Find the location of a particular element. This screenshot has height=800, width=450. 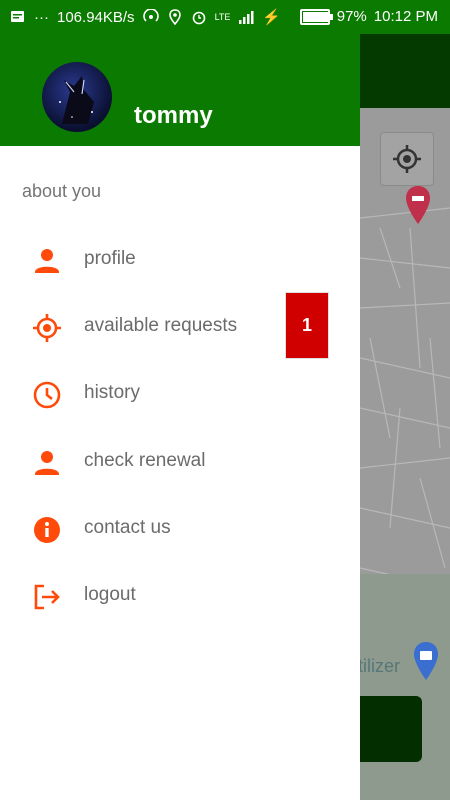

logout-icon is located at coordinates (47, 597).